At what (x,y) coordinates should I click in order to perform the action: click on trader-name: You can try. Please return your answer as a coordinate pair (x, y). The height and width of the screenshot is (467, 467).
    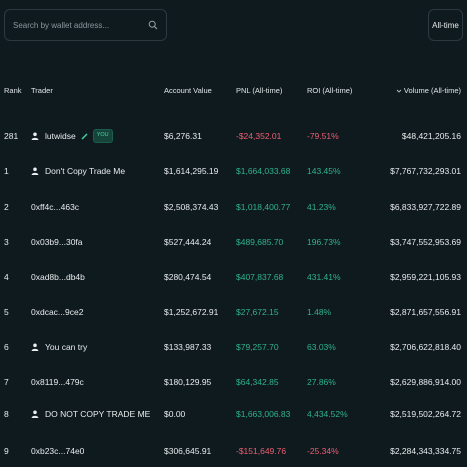
    Looking at the image, I should click on (66, 347).